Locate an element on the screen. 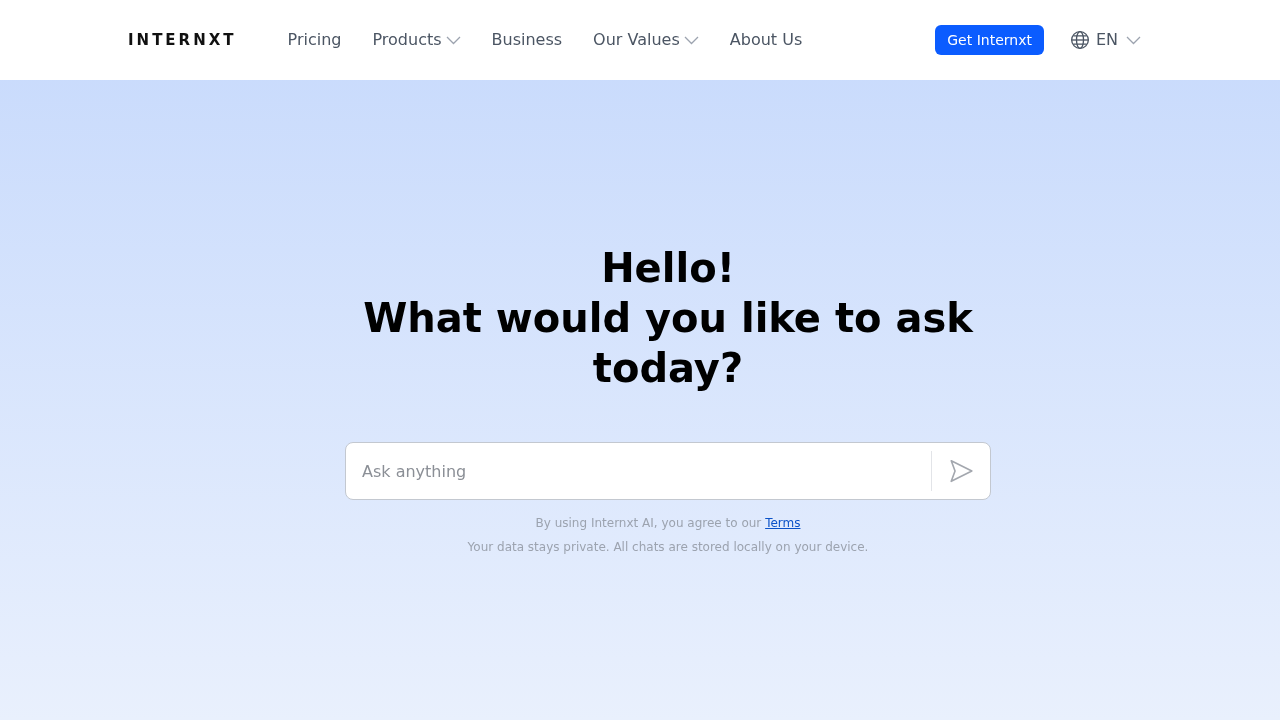 This screenshot has width=1280, height=720. privacy-note: Your data stays private. All chats are stored locally on your device. is located at coordinates (668, 547).